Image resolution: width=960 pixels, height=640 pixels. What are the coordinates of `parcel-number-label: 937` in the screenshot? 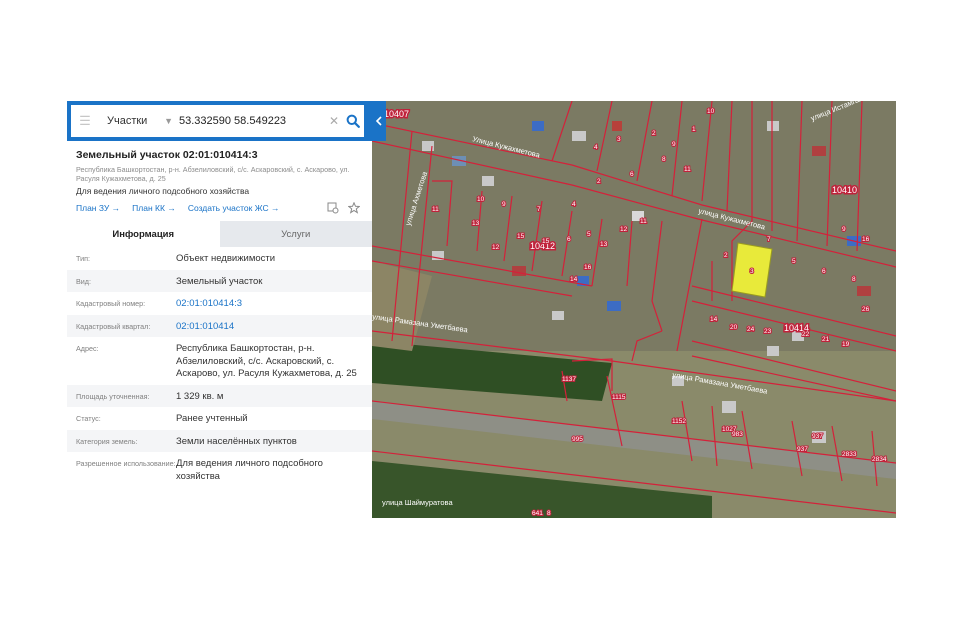 It's located at (802, 449).